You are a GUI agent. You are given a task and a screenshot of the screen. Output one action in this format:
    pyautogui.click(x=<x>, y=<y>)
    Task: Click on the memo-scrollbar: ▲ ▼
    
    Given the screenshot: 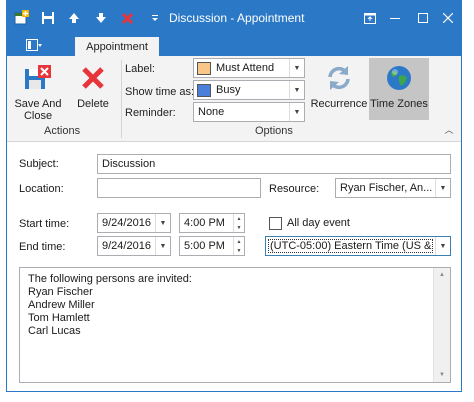 What is the action you would take?
    pyautogui.click(x=441, y=325)
    